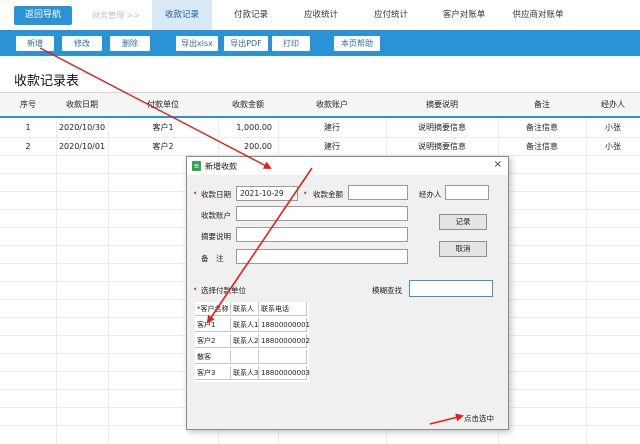  I want to click on grid-cell-name: 客户3, so click(213, 373).